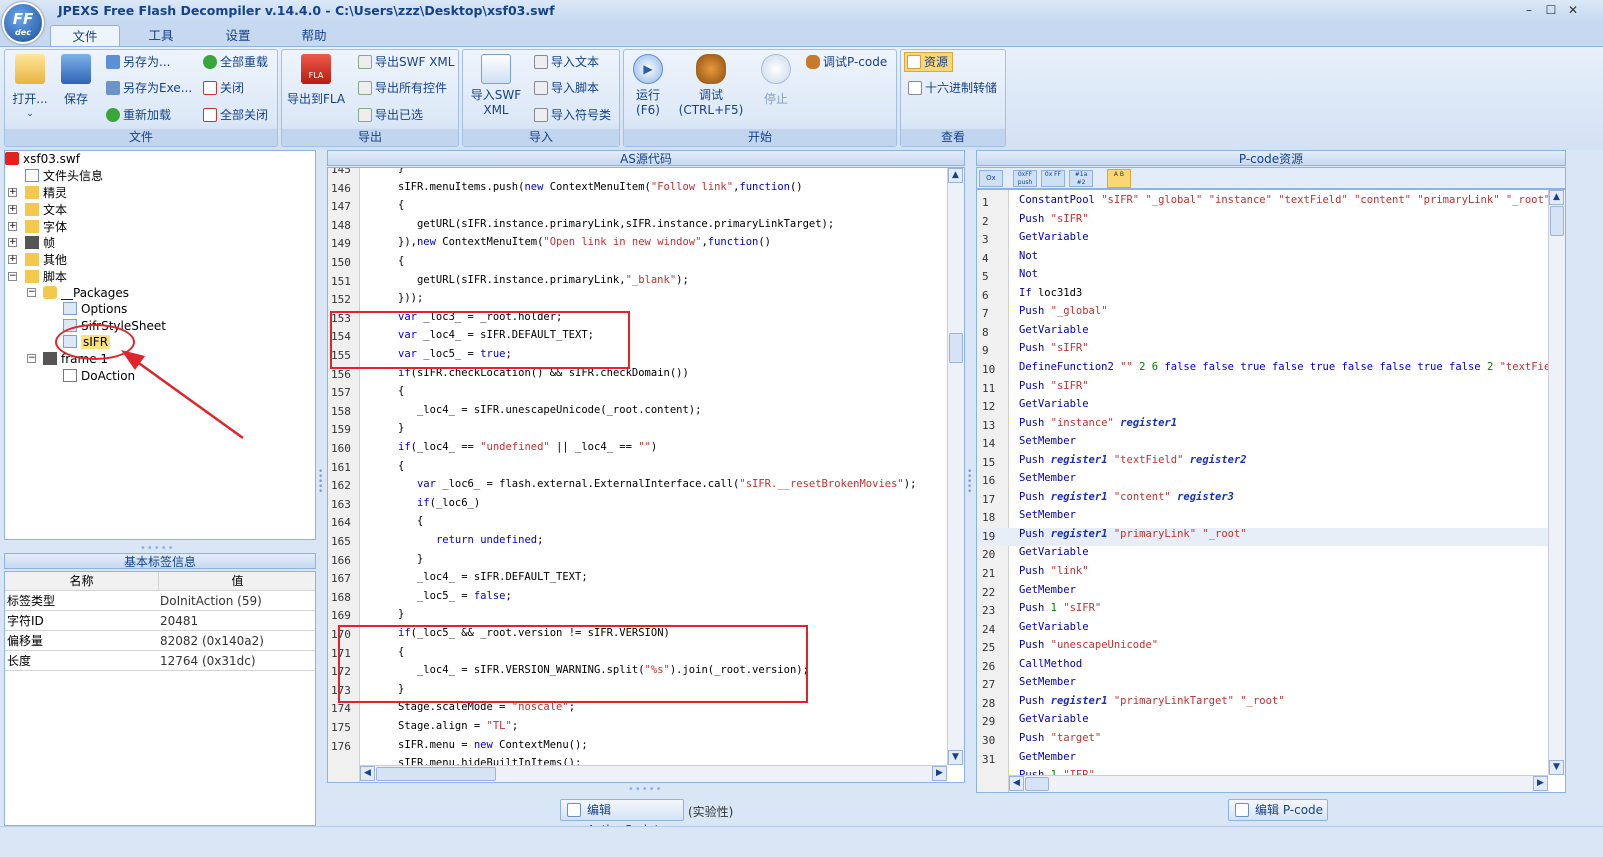  What do you see at coordinates (653, 773) in the screenshot?
I see `as-horizontal-scrollbar: ◀ ▶` at bounding box center [653, 773].